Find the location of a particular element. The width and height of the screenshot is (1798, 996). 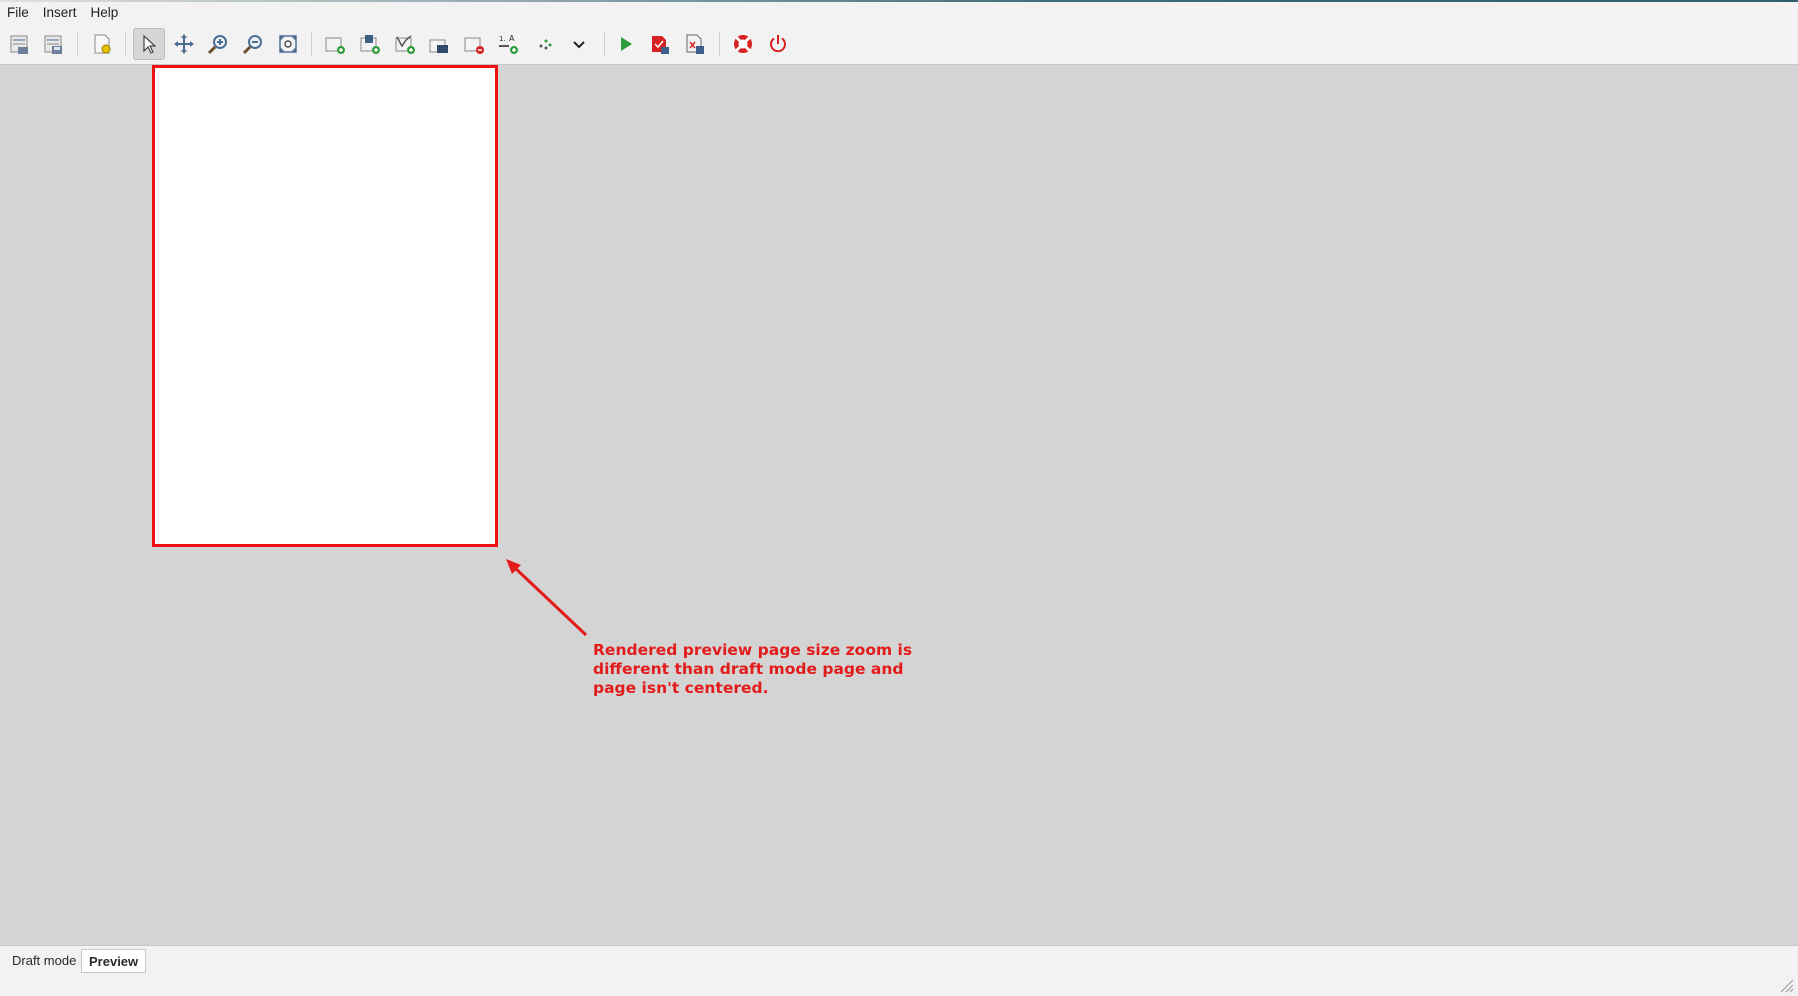

new-report-icon is located at coordinates (20, 44).